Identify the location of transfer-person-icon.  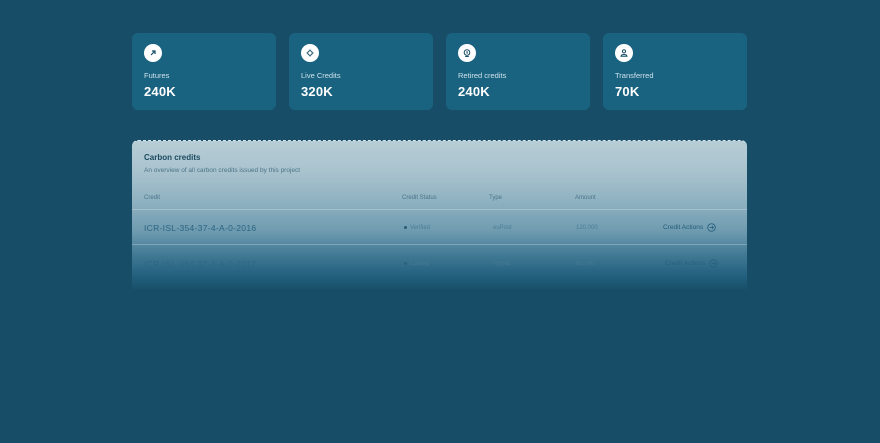
(624, 53).